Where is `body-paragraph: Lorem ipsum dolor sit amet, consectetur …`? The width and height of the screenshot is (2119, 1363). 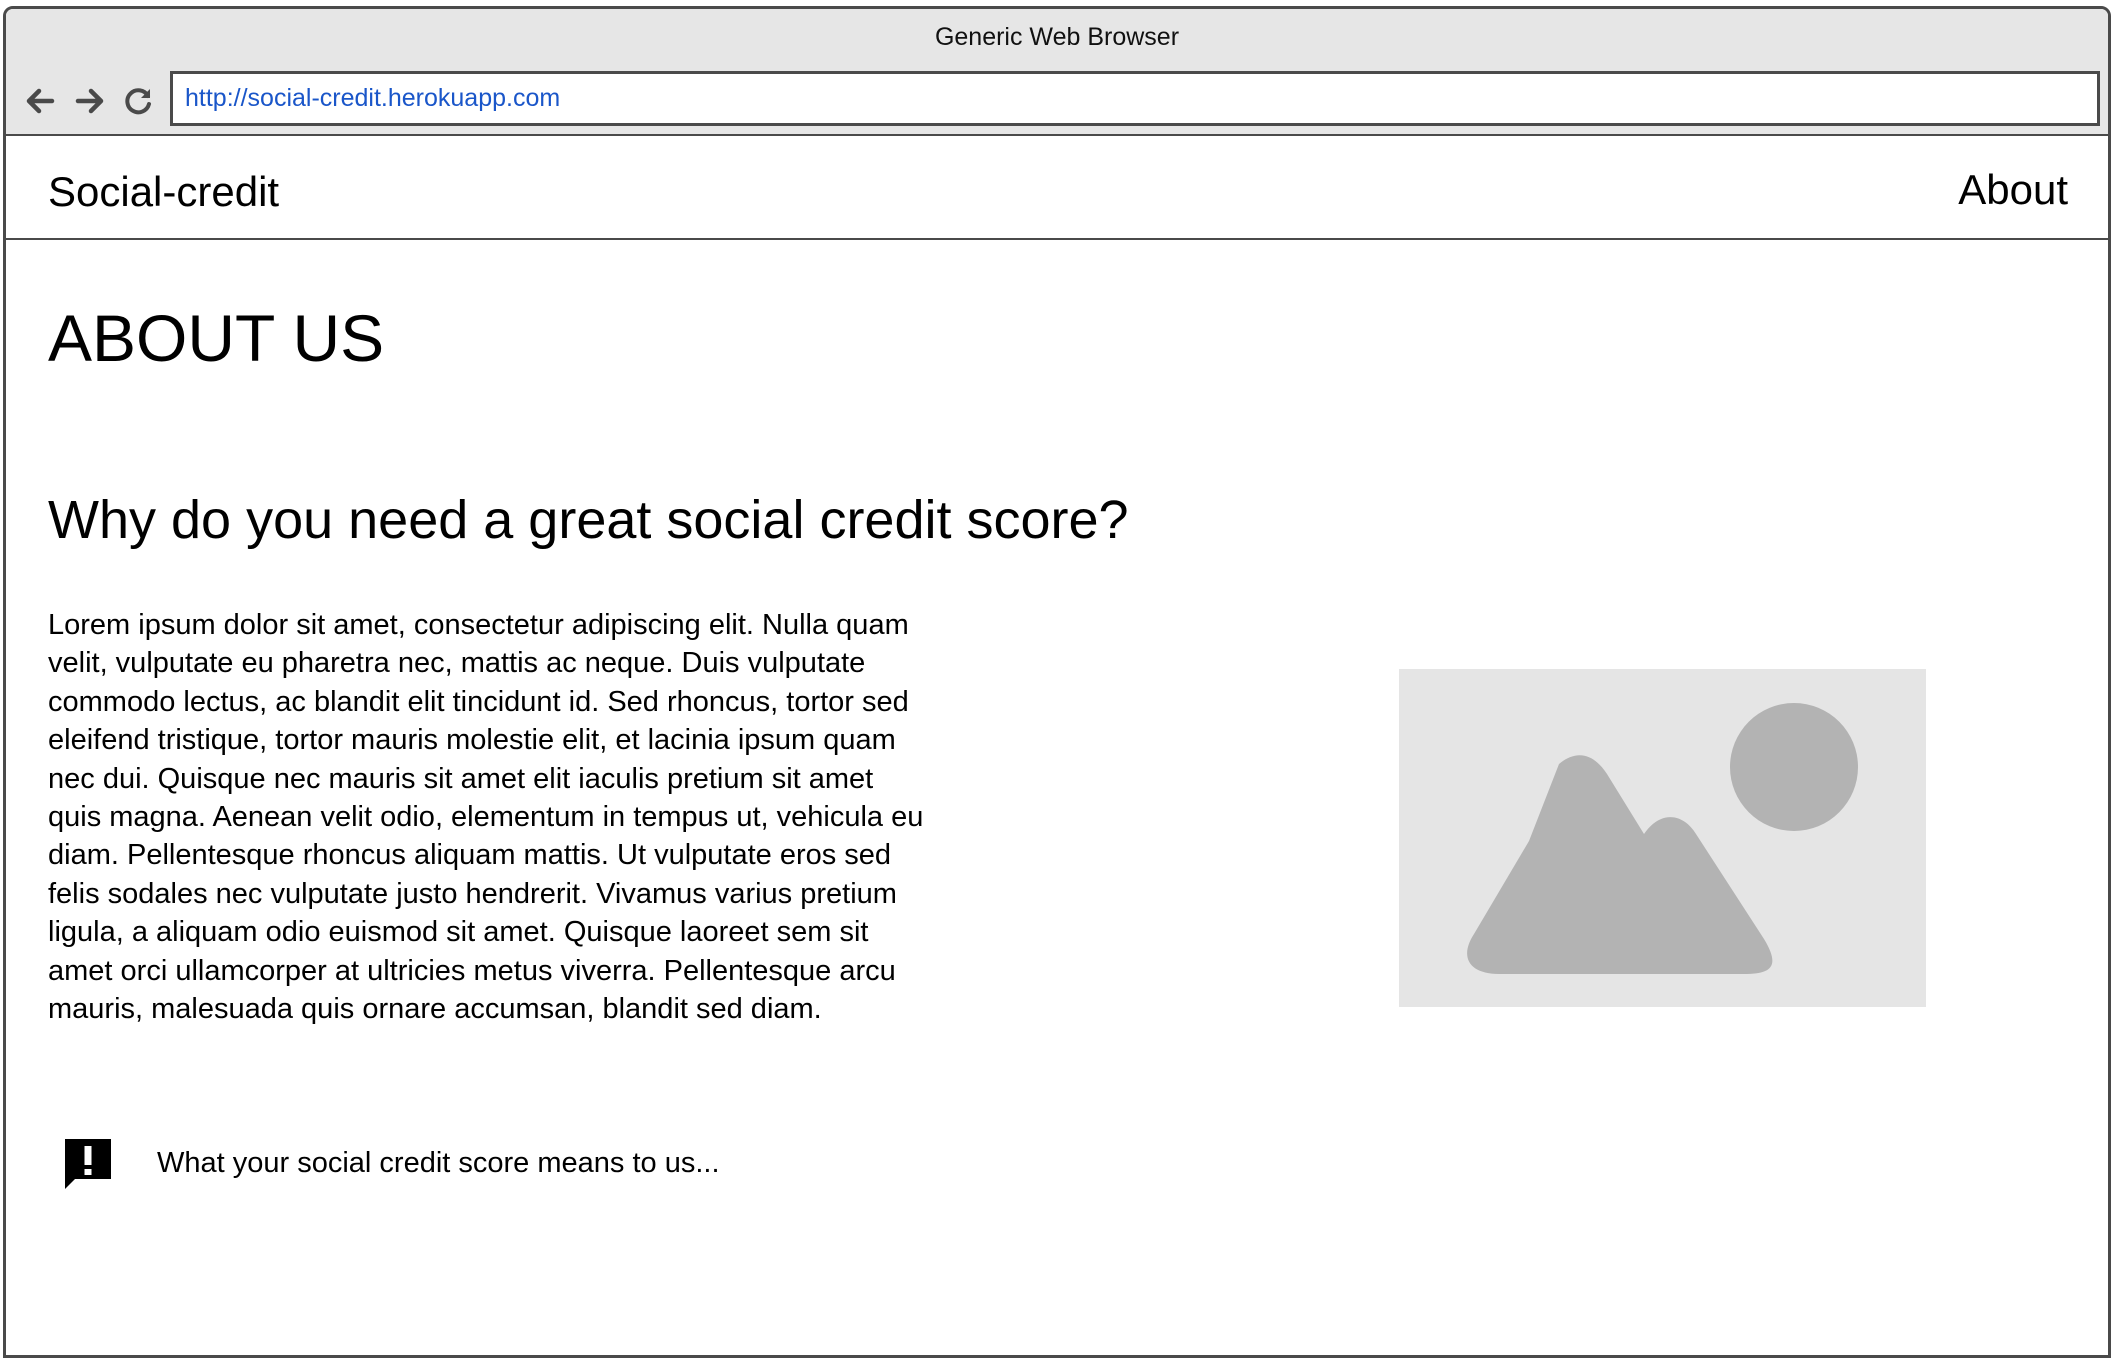
body-paragraph: Lorem ipsum dolor sit amet, consectetur … is located at coordinates (486, 817).